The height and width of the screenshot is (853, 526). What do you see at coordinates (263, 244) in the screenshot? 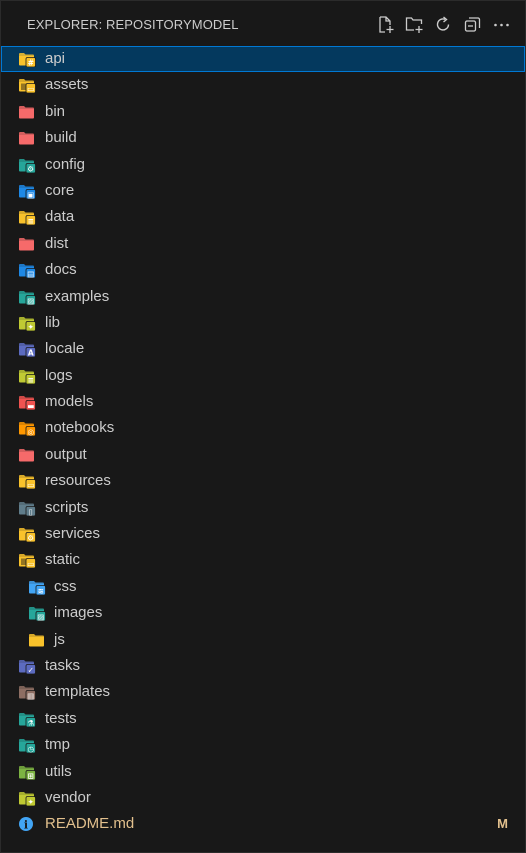
I see `folder-item-dist: dist` at bounding box center [263, 244].